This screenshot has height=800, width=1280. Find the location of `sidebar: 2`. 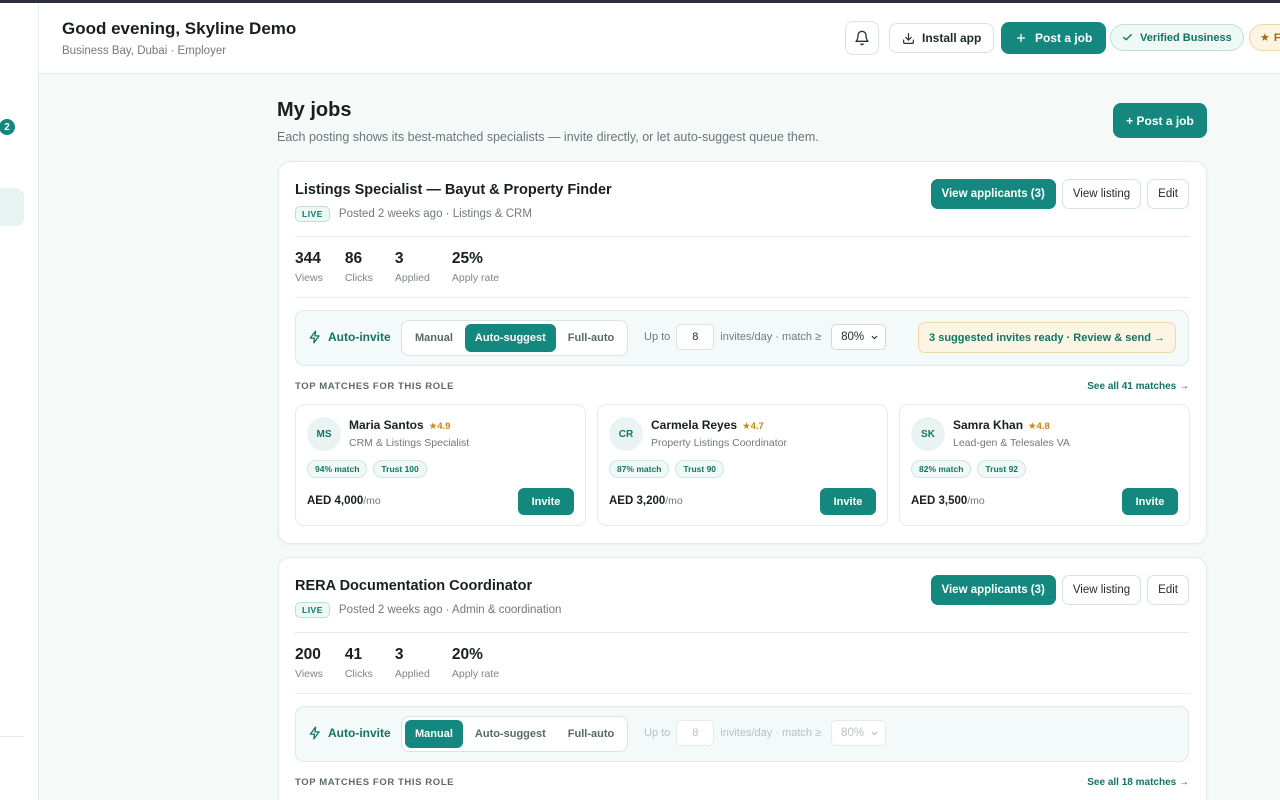

sidebar: 2 is located at coordinates (19, 401).